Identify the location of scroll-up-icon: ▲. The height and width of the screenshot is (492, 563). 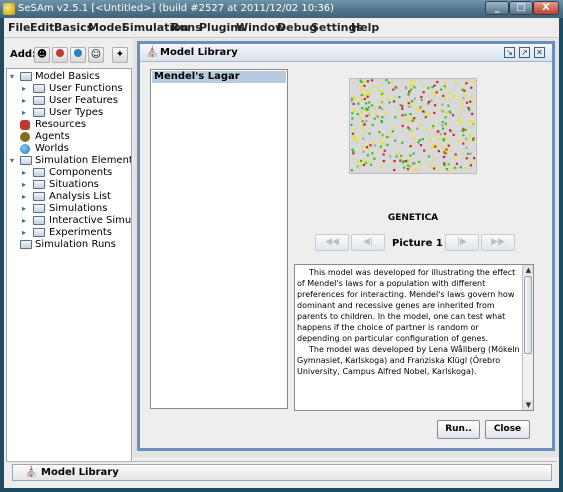
(528, 270).